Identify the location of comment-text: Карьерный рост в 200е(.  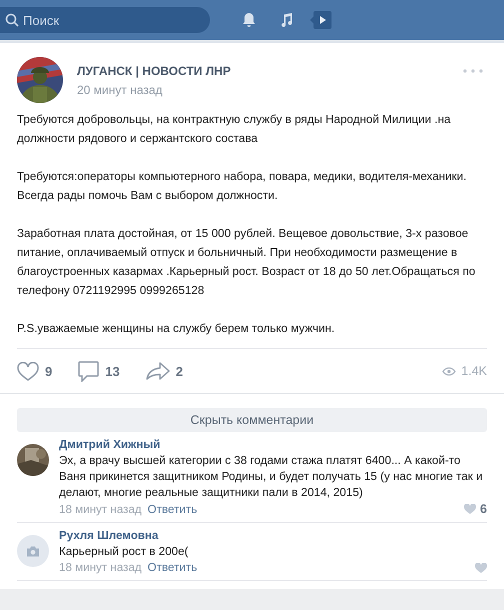
(124, 552).